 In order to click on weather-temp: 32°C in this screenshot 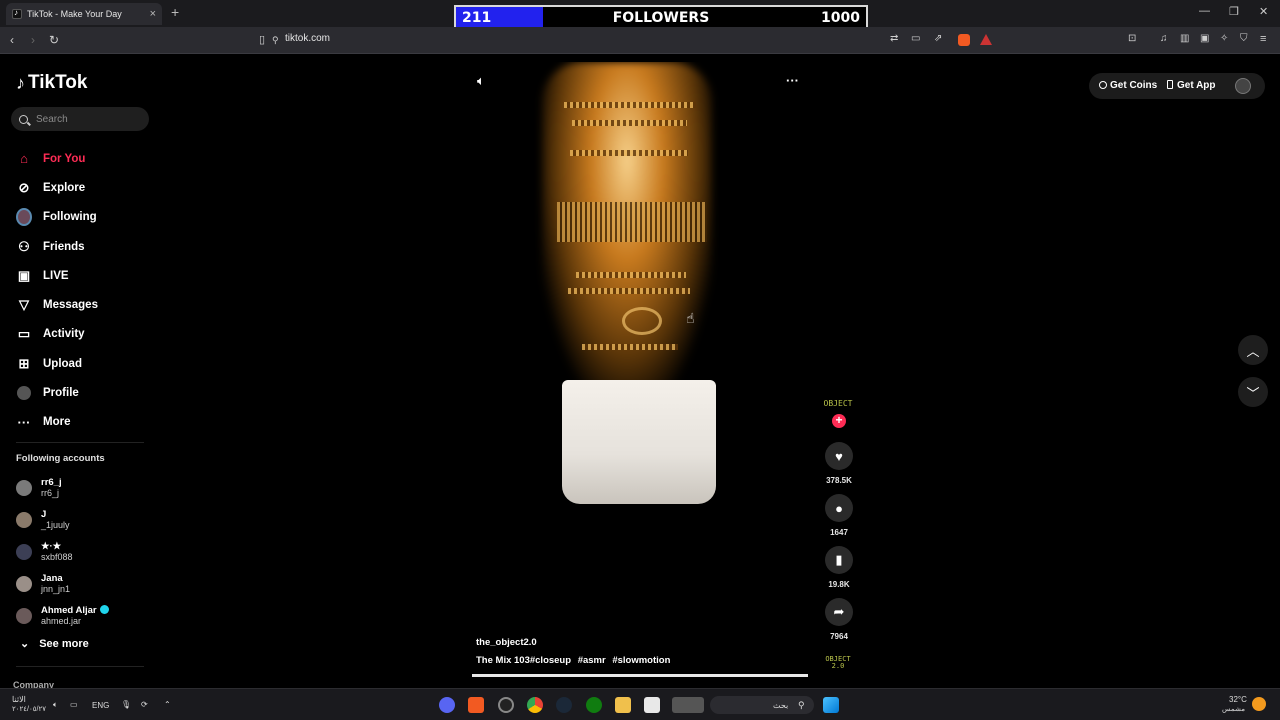, I will do `click(1238, 699)`.